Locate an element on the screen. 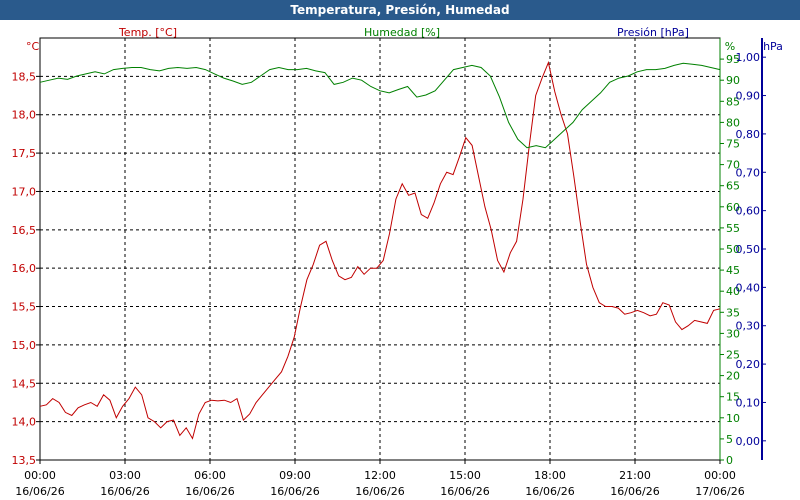 This screenshot has width=800, height=500. humidity-tick-label: 55 is located at coordinates (733, 228).